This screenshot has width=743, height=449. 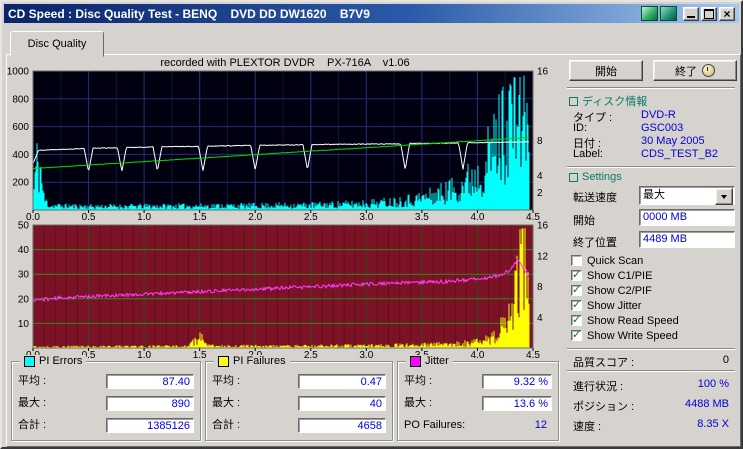 I want to click on quality-score-label: 品質スコア :, so click(x=604, y=363).